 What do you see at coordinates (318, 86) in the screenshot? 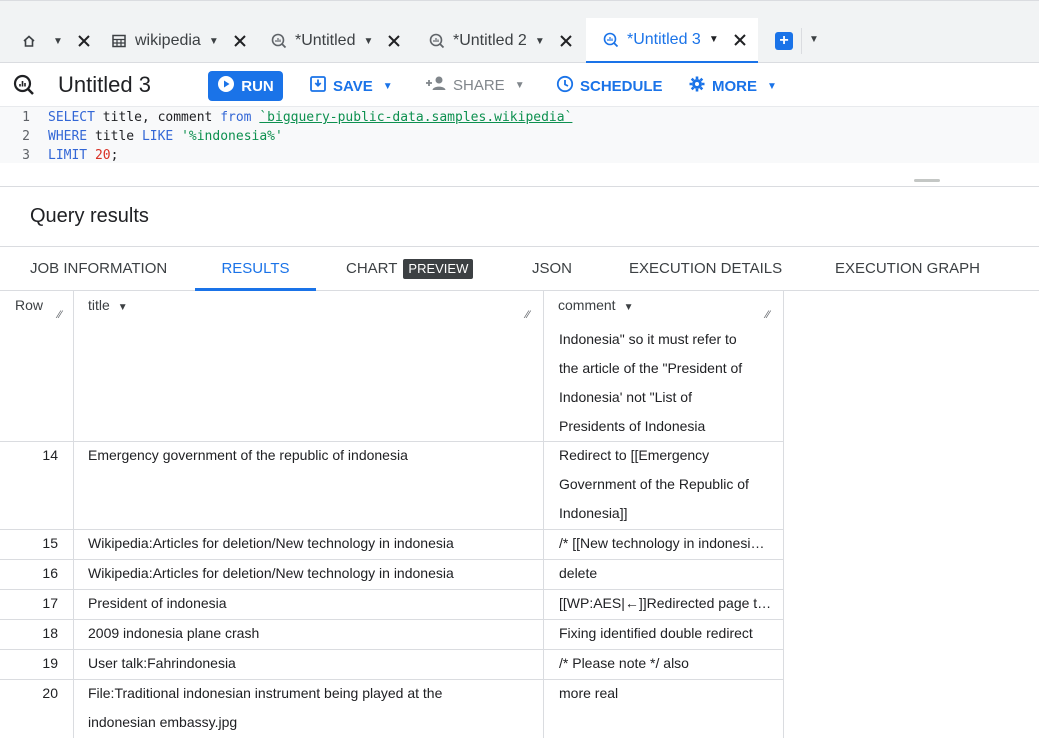
I see `save-icon` at bounding box center [318, 86].